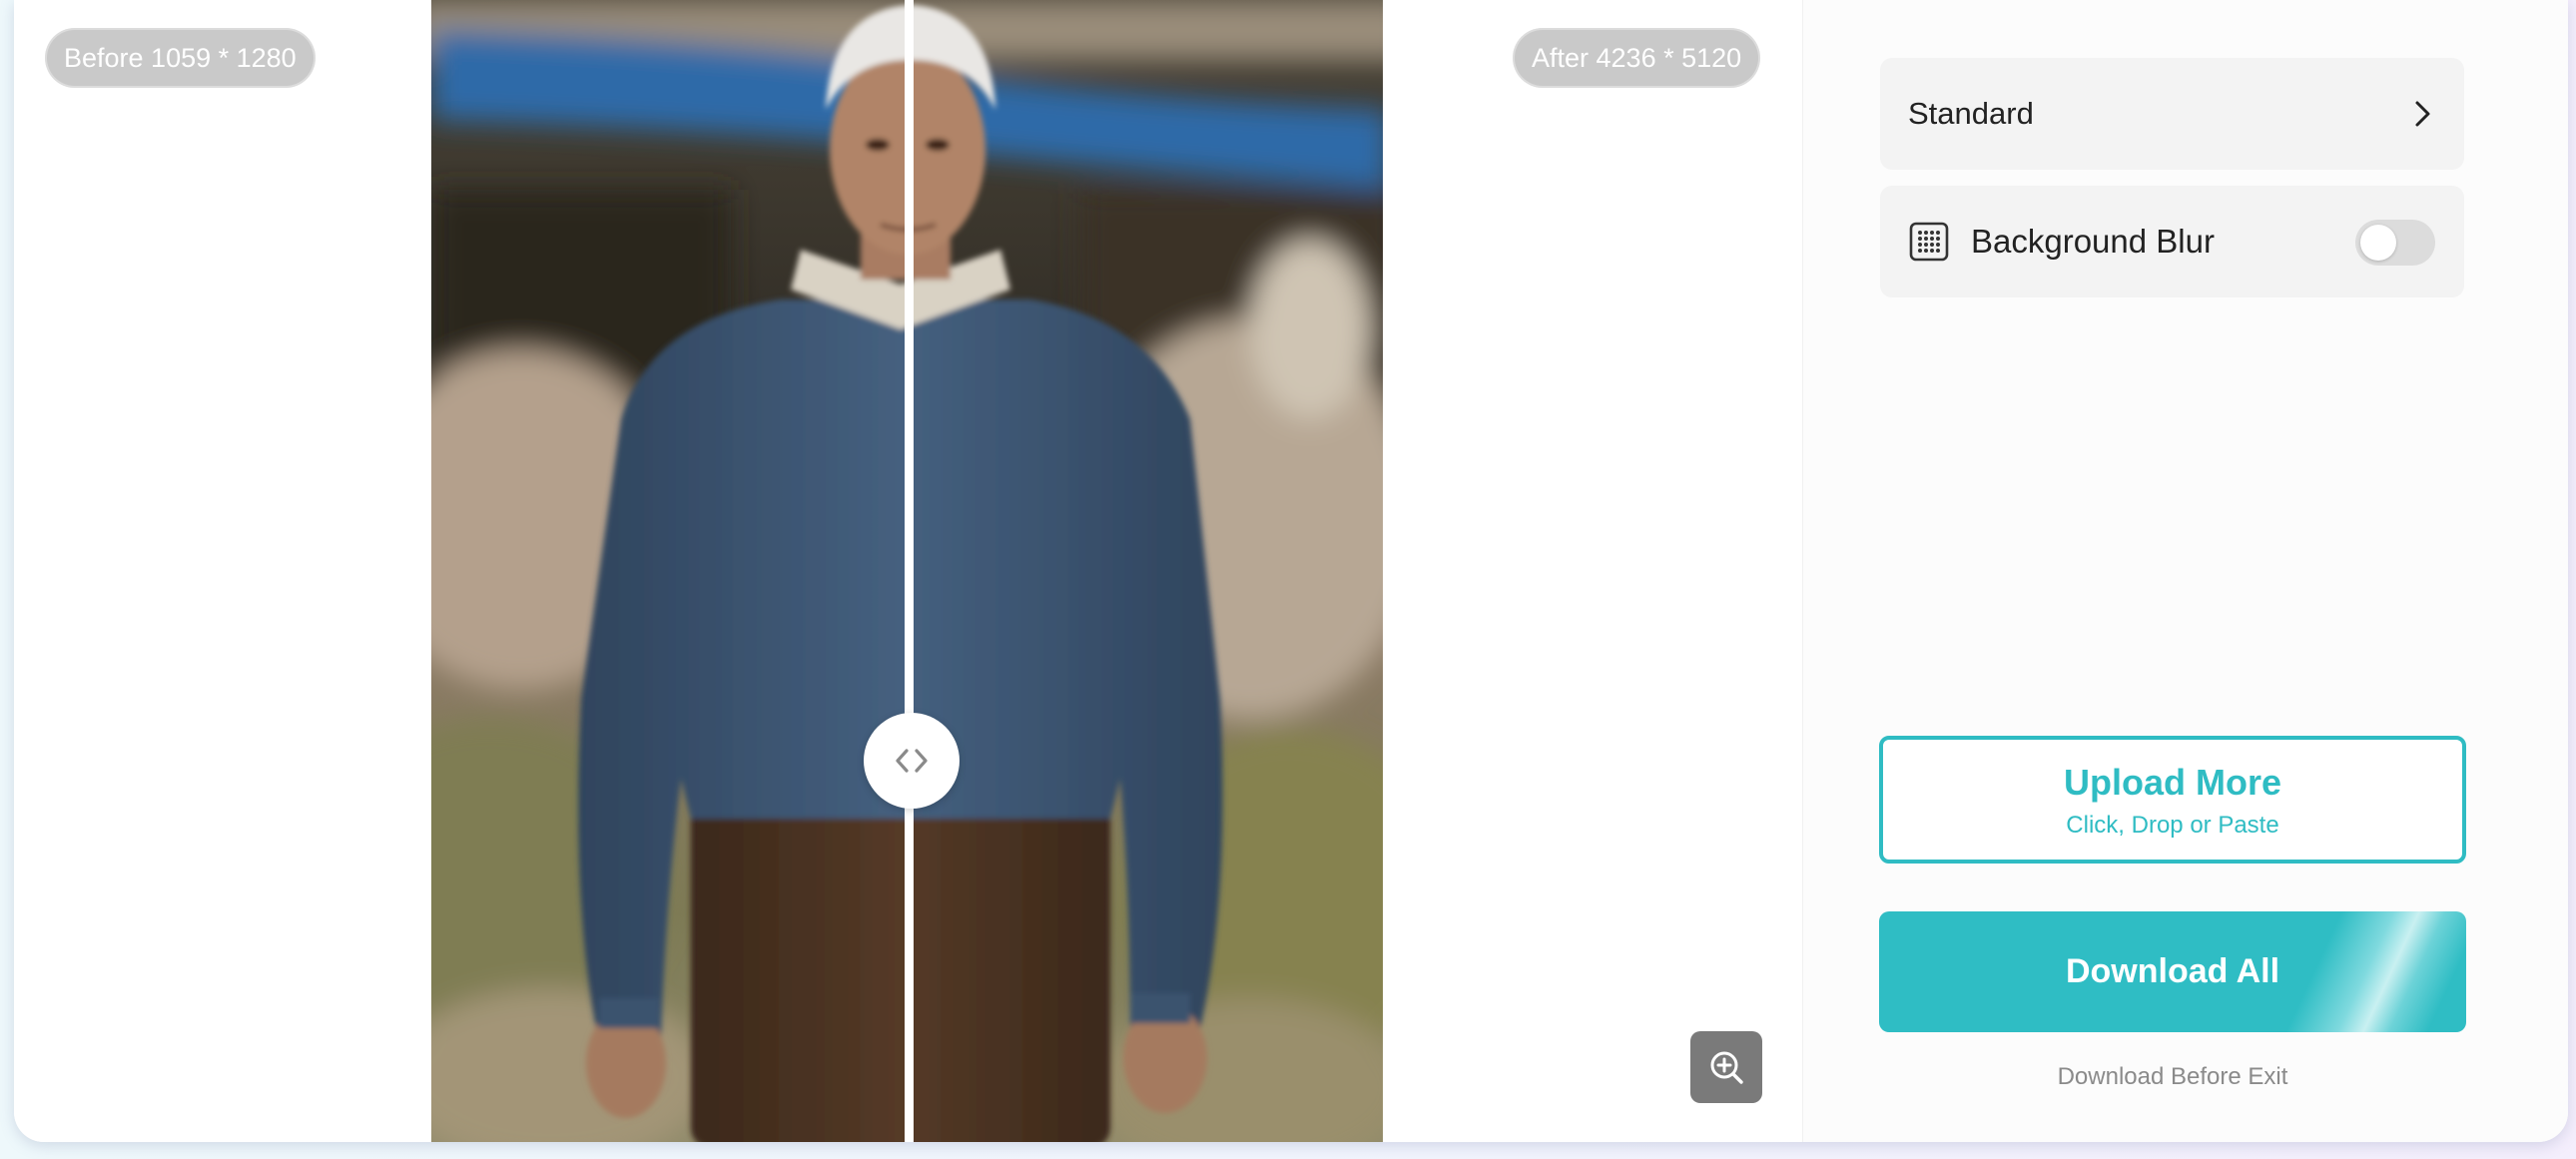 The height and width of the screenshot is (1159, 2576). Describe the element at coordinates (2422, 114) in the screenshot. I see `chevron-right-icon` at that location.